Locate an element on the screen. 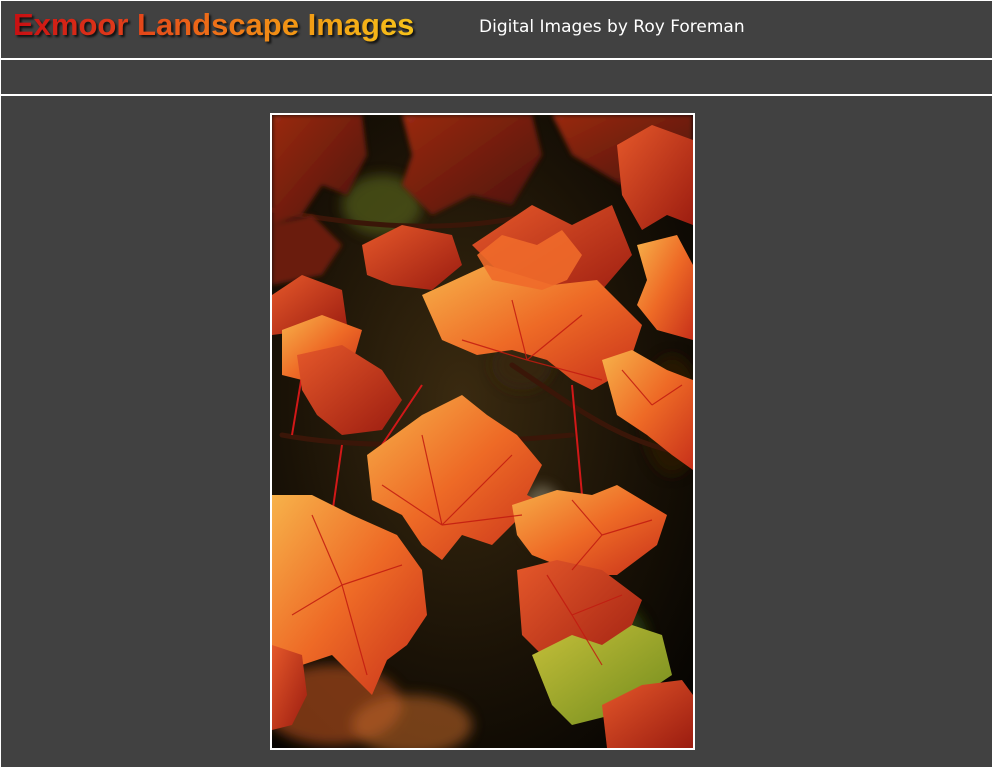  nav-divider is located at coordinates (496, 95).